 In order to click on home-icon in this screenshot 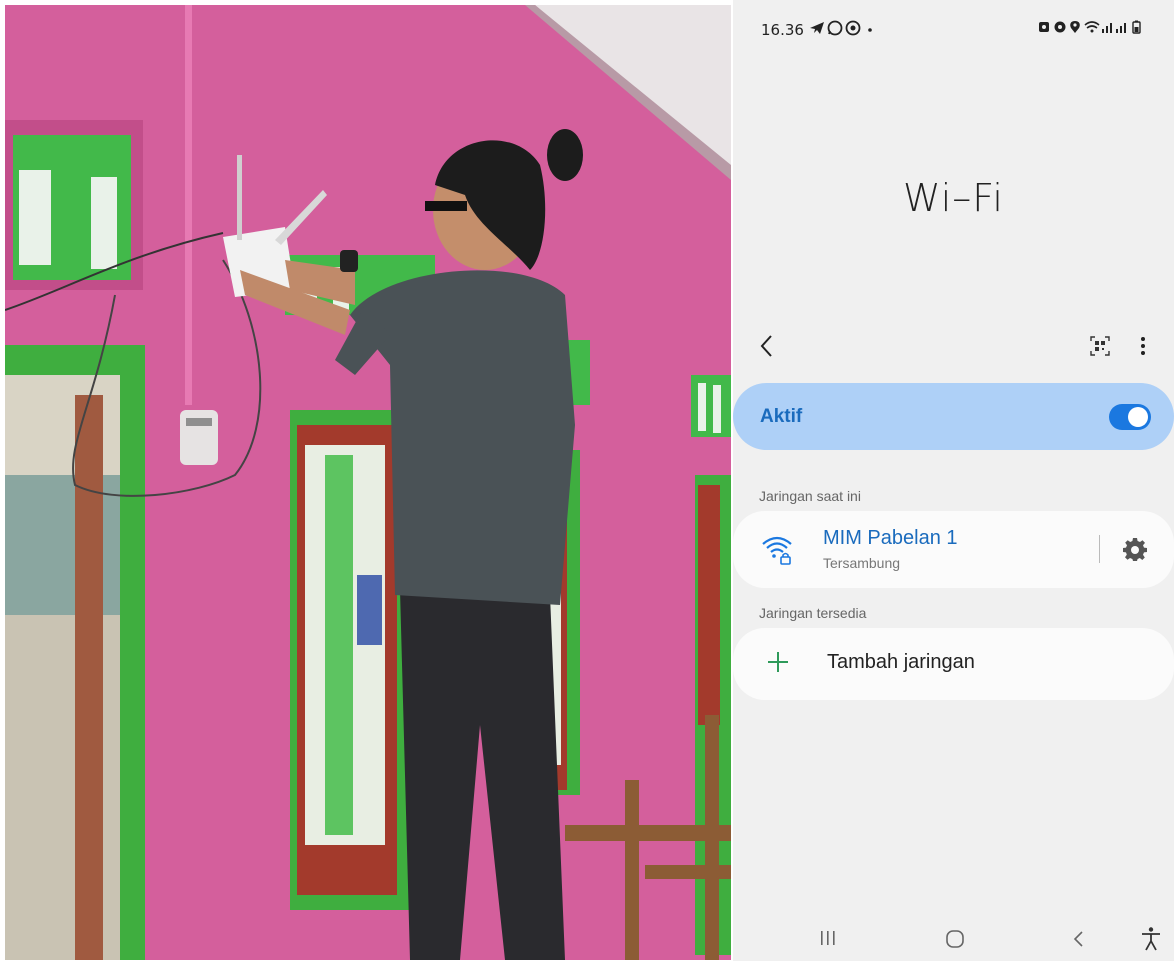, I will do `click(955, 939)`.